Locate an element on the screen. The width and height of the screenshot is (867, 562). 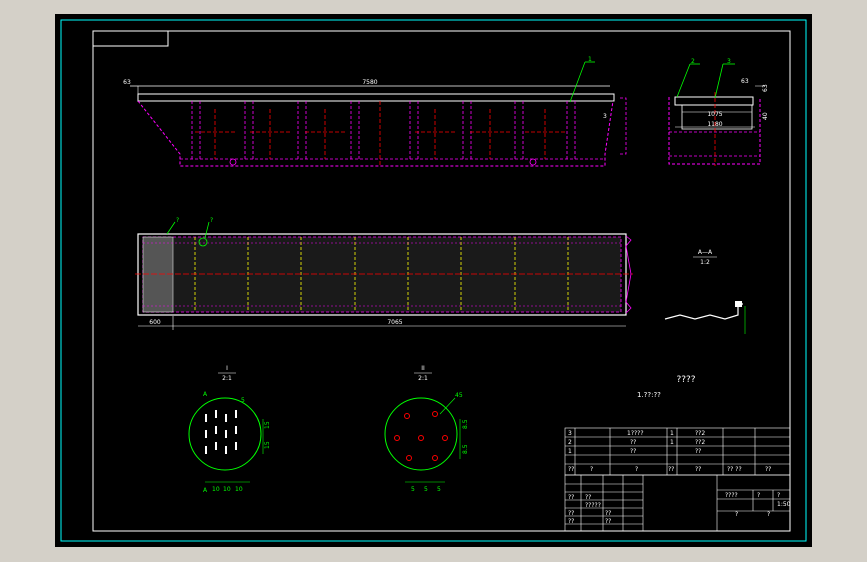
hdr-qty: ?? is located at coordinates (671, 469).